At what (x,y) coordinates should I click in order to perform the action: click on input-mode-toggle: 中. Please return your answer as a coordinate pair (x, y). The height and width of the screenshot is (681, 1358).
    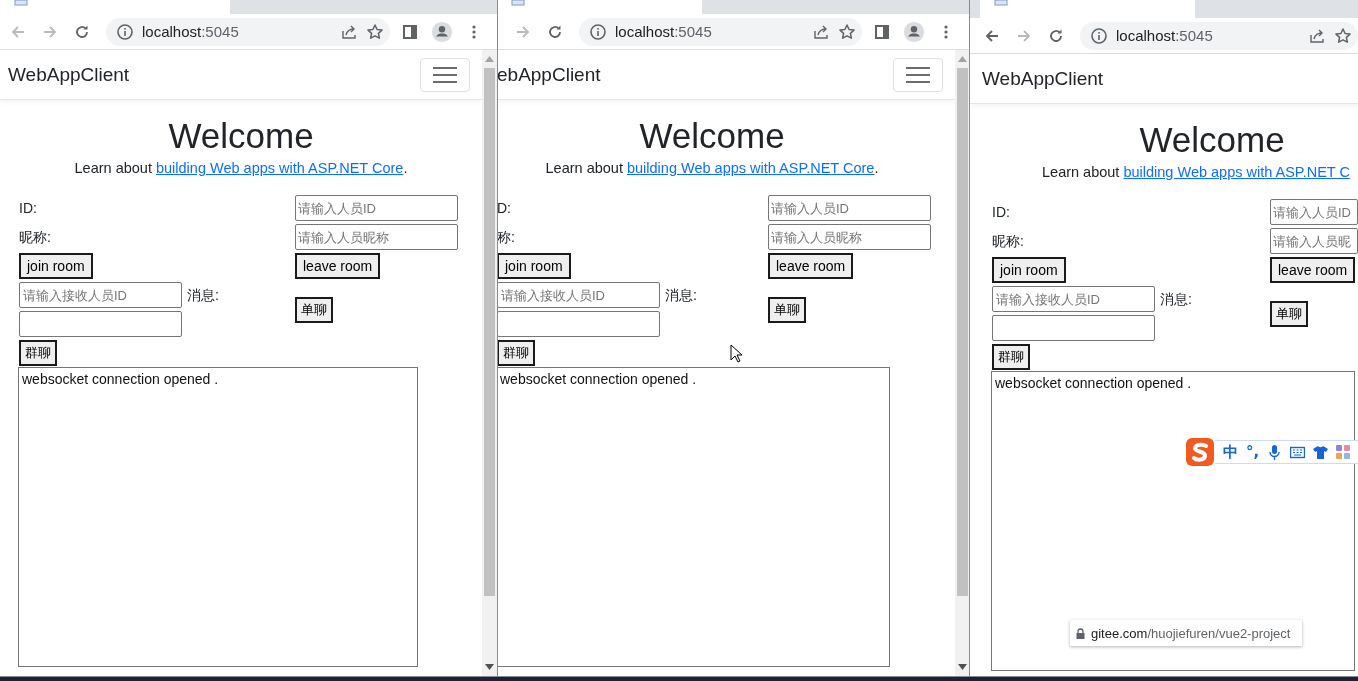
    Looking at the image, I should click on (1230, 452).